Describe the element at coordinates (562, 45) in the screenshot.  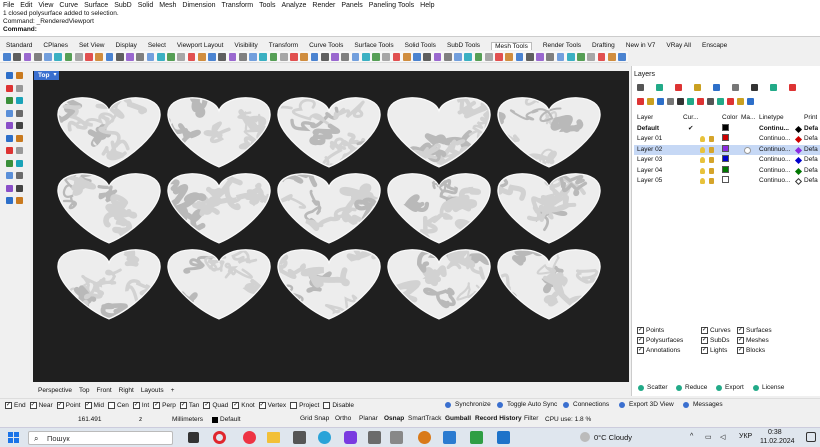
I see `tab-render-tools: Render Tools` at that location.